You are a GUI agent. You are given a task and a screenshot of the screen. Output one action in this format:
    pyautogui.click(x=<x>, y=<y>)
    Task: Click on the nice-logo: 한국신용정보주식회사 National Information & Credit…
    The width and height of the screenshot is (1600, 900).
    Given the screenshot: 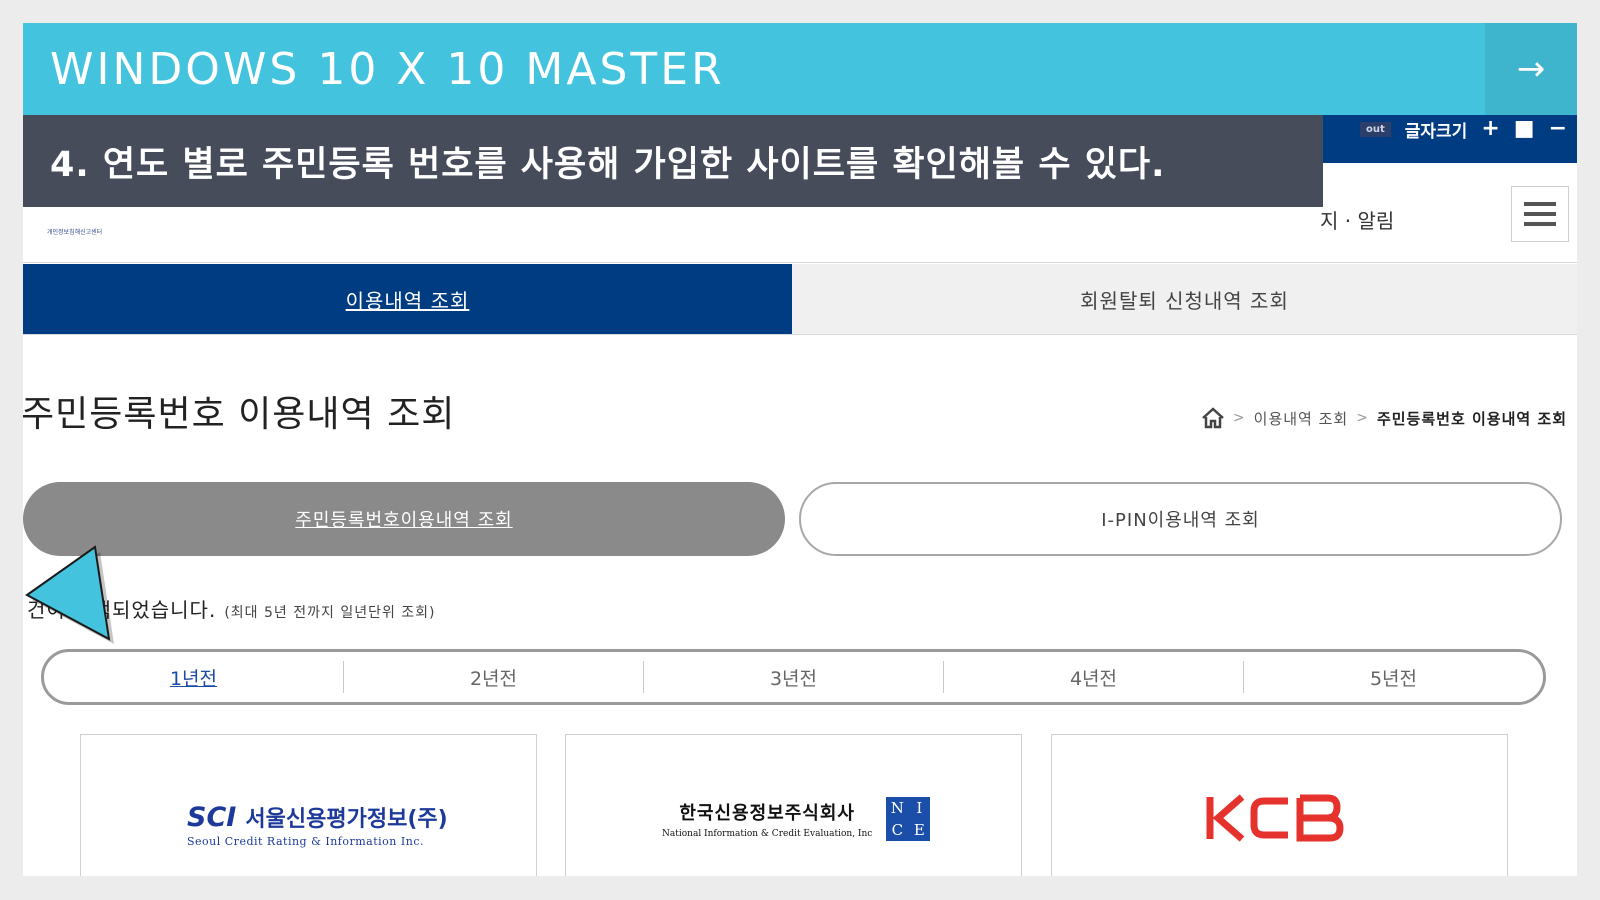 What is the action you would take?
    pyautogui.click(x=796, y=819)
    